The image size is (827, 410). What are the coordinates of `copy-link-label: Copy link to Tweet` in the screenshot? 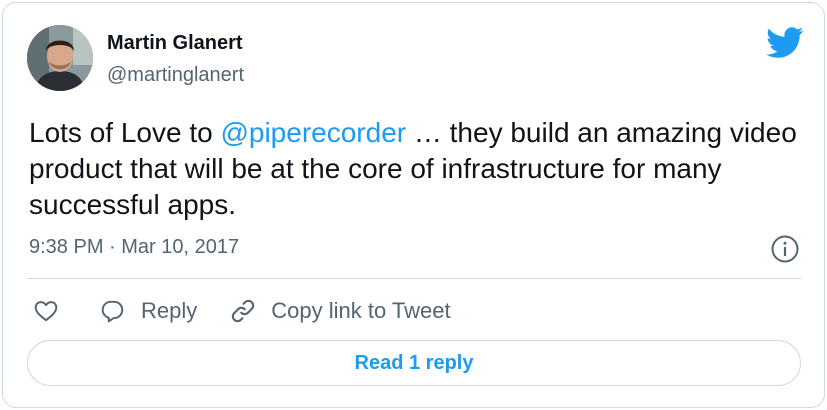 It's located at (361, 310).